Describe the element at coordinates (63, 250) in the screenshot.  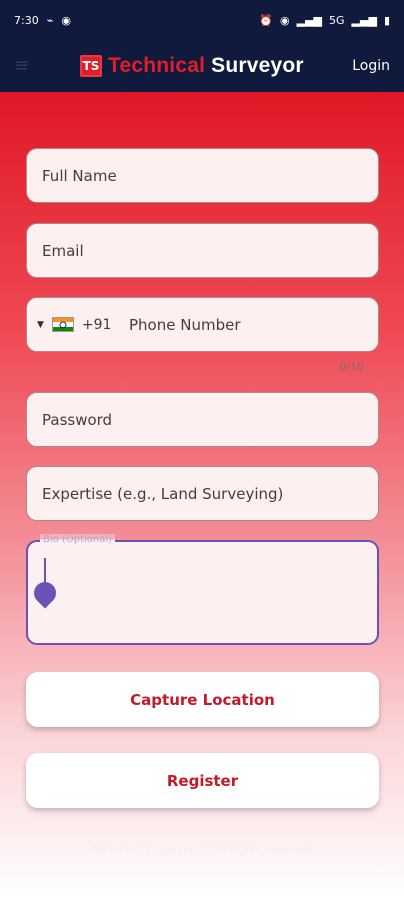
I see `email-placeholder: Email` at that location.